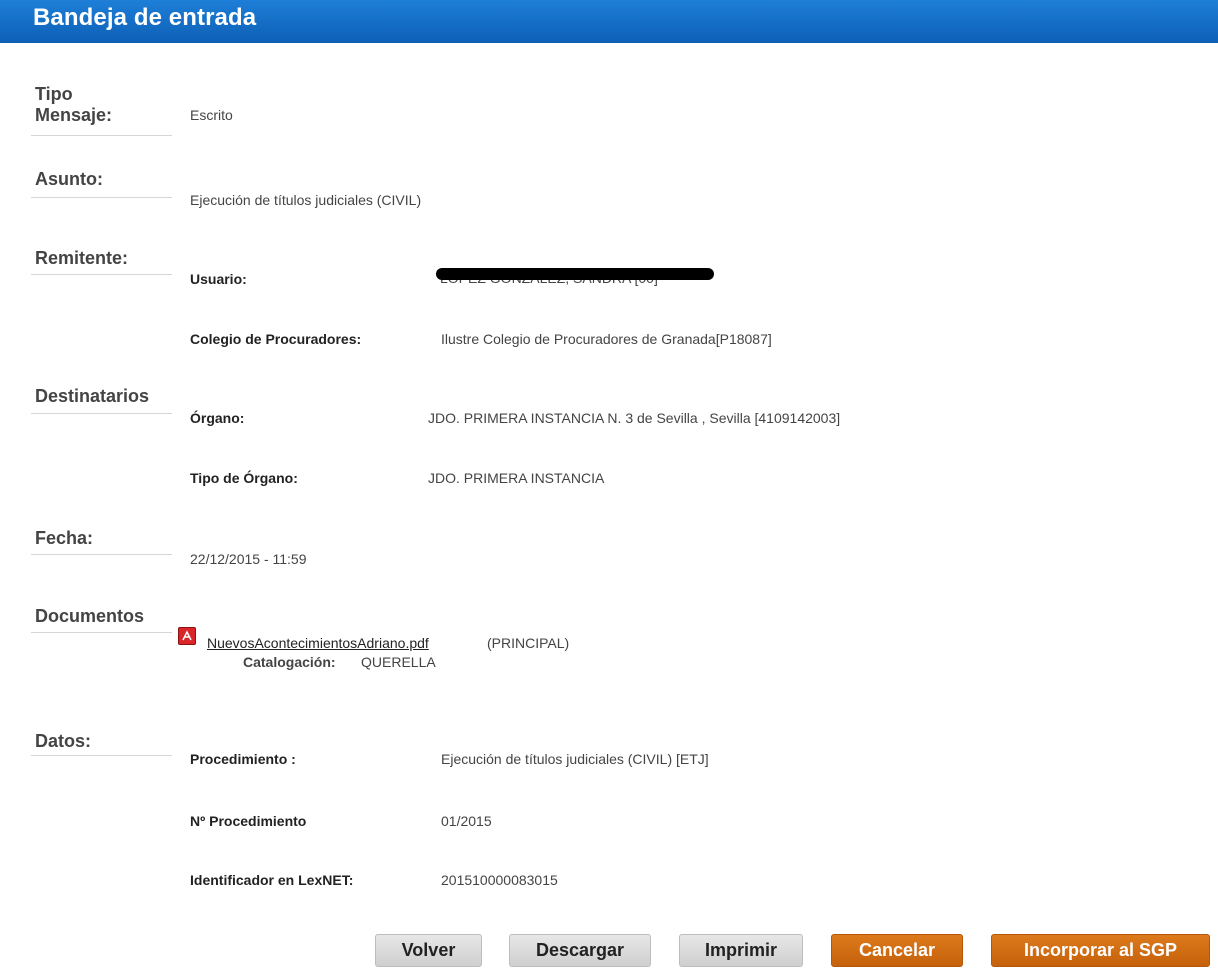  I want to click on asunto-value: Ejecución de títulos judiciales (CIVIL), so click(306, 200).